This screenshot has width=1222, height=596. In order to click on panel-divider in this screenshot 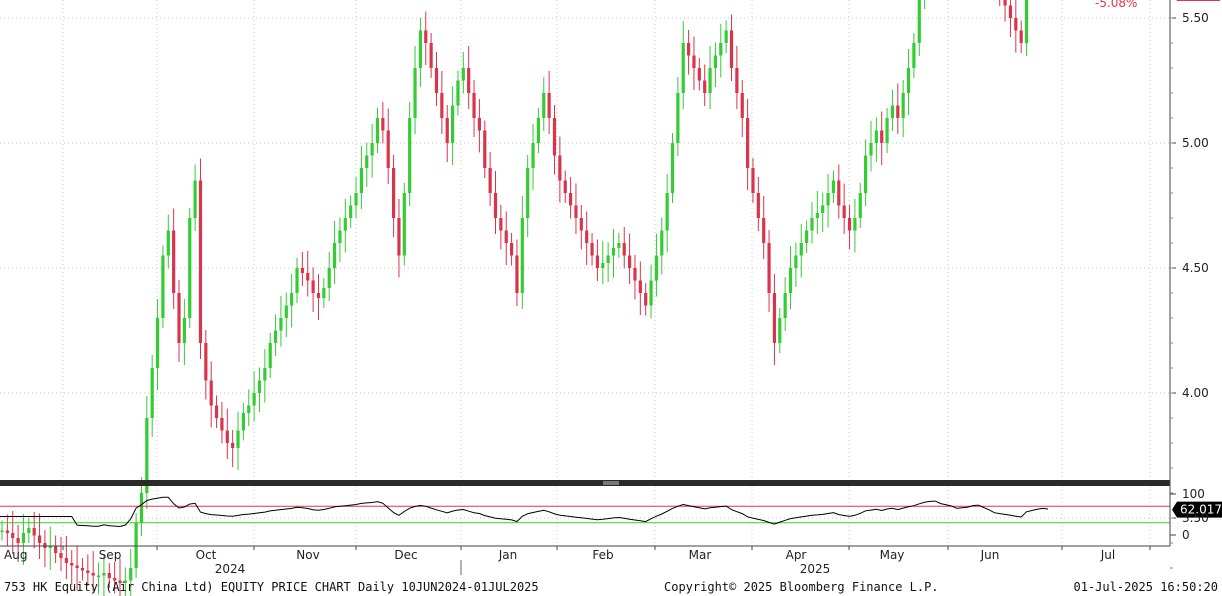, I will do `click(585, 483)`.